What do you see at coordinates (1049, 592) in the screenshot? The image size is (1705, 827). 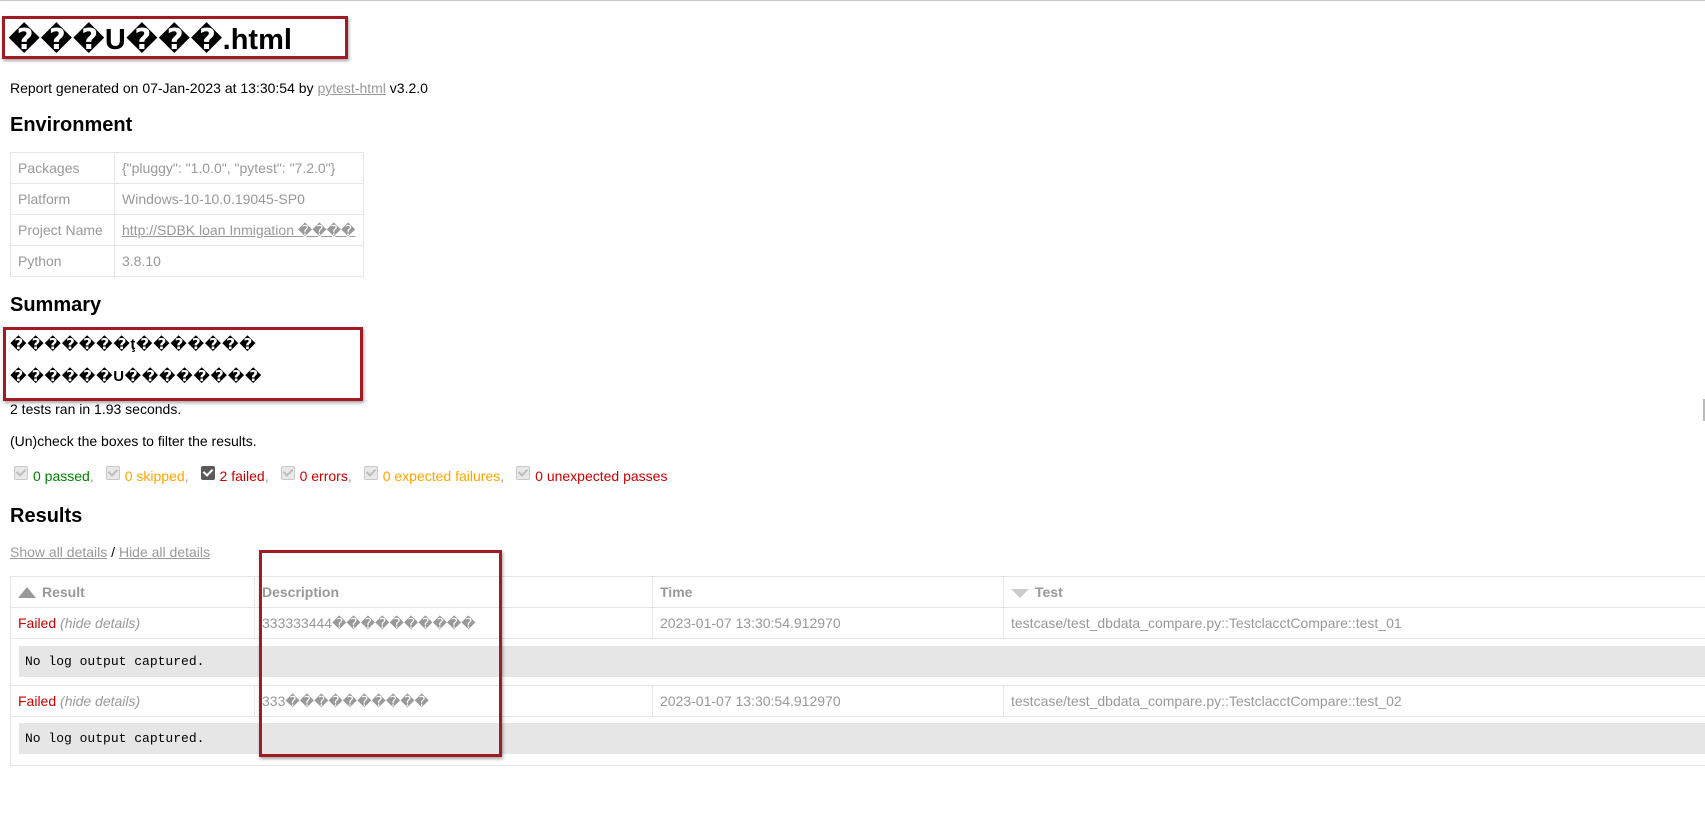 I see `column-label: Test` at bounding box center [1049, 592].